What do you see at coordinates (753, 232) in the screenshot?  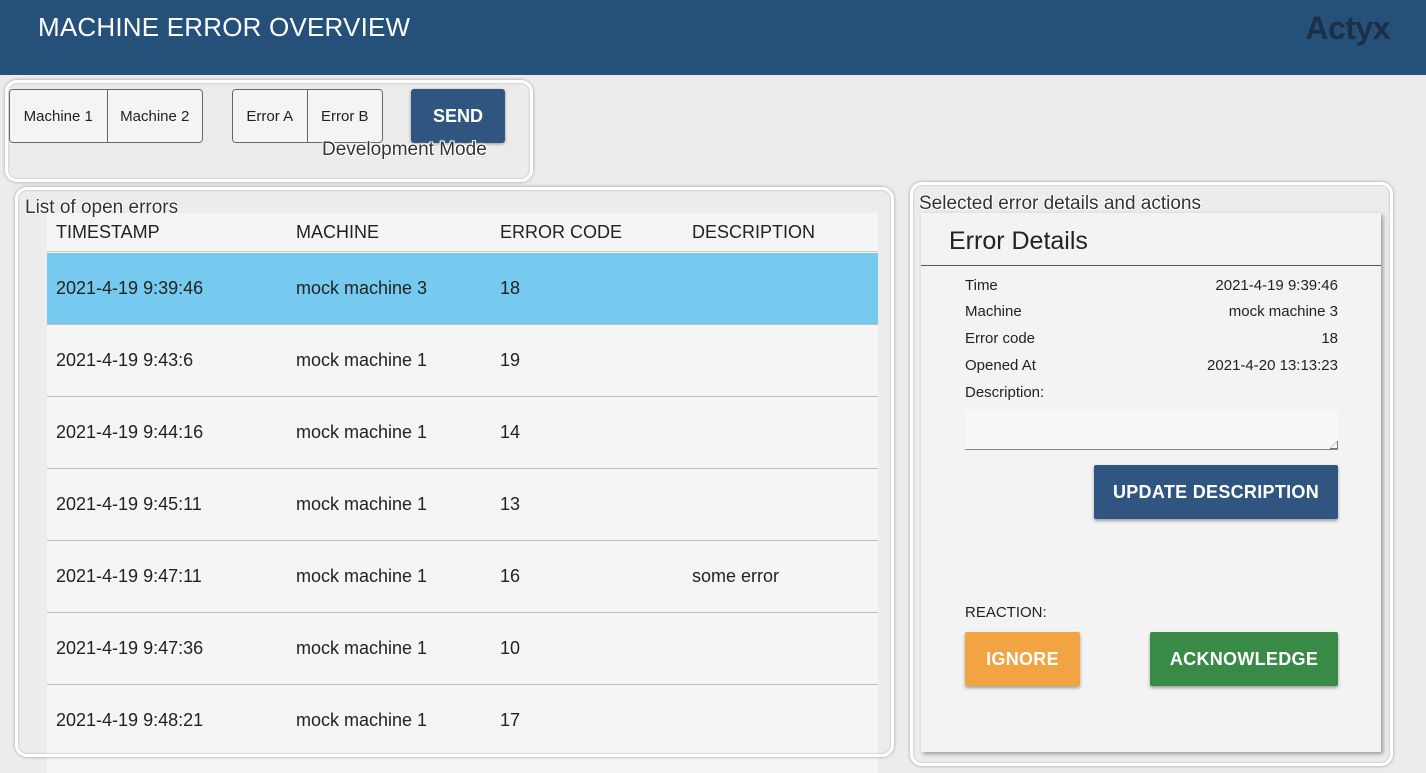 I see `column-header-description: DESCRIPTION` at bounding box center [753, 232].